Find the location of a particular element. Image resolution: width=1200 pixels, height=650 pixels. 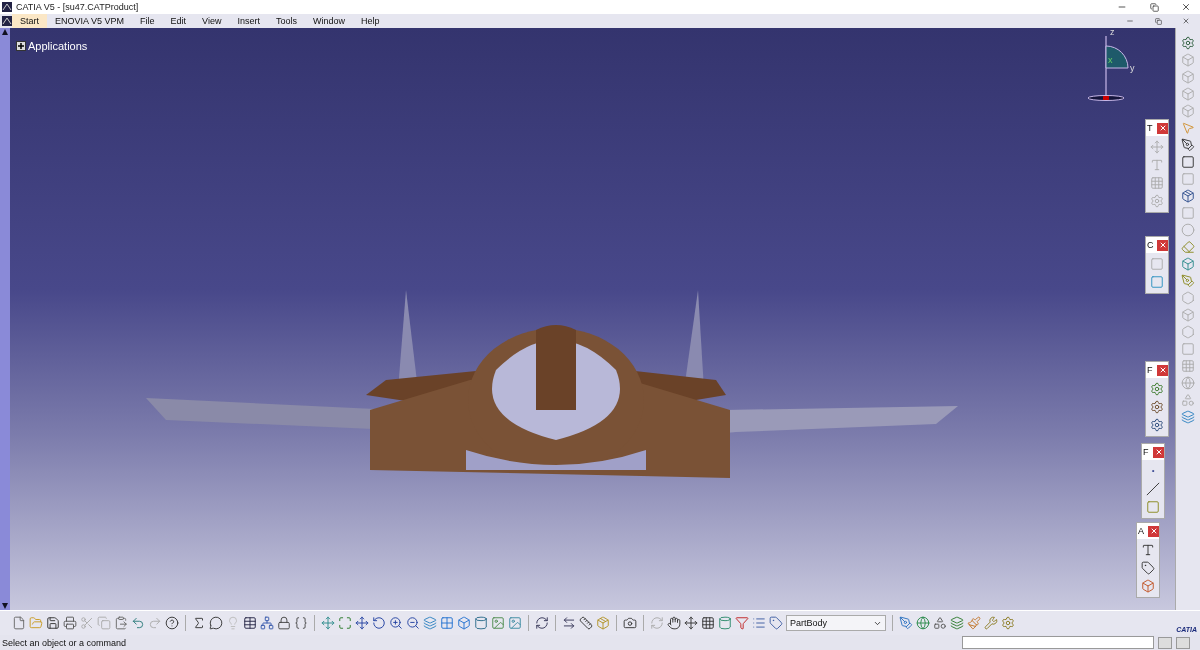

cylinder-icon is located at coordinates (481, 623).